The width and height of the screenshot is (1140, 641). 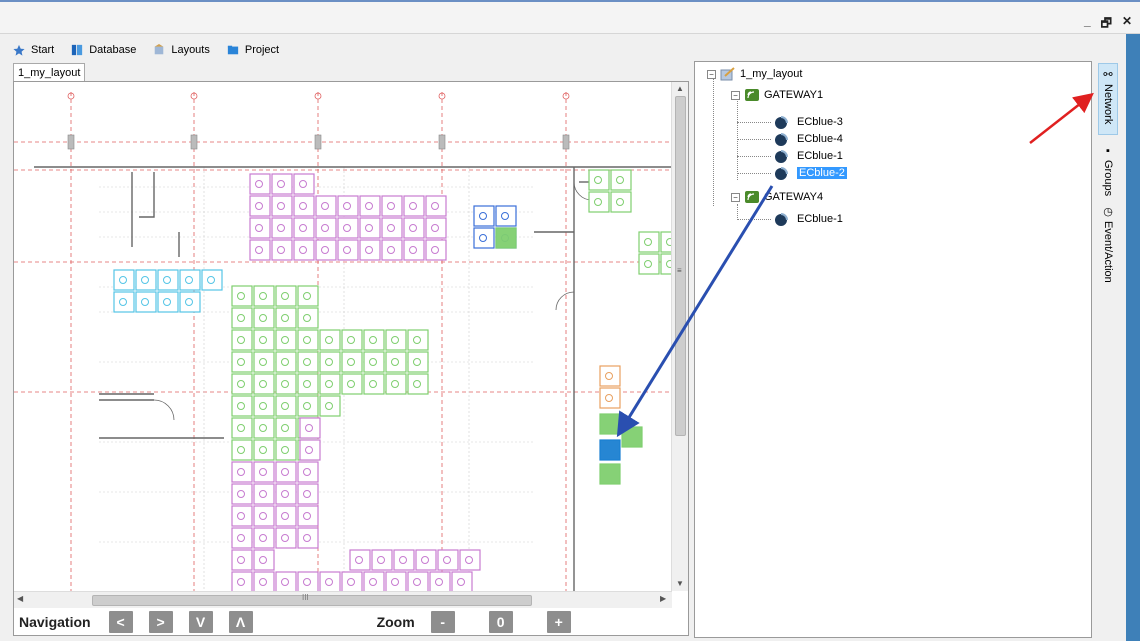 I want to click on tree-gateway-1: − GATEWAY1, so click(x=777, y=95).